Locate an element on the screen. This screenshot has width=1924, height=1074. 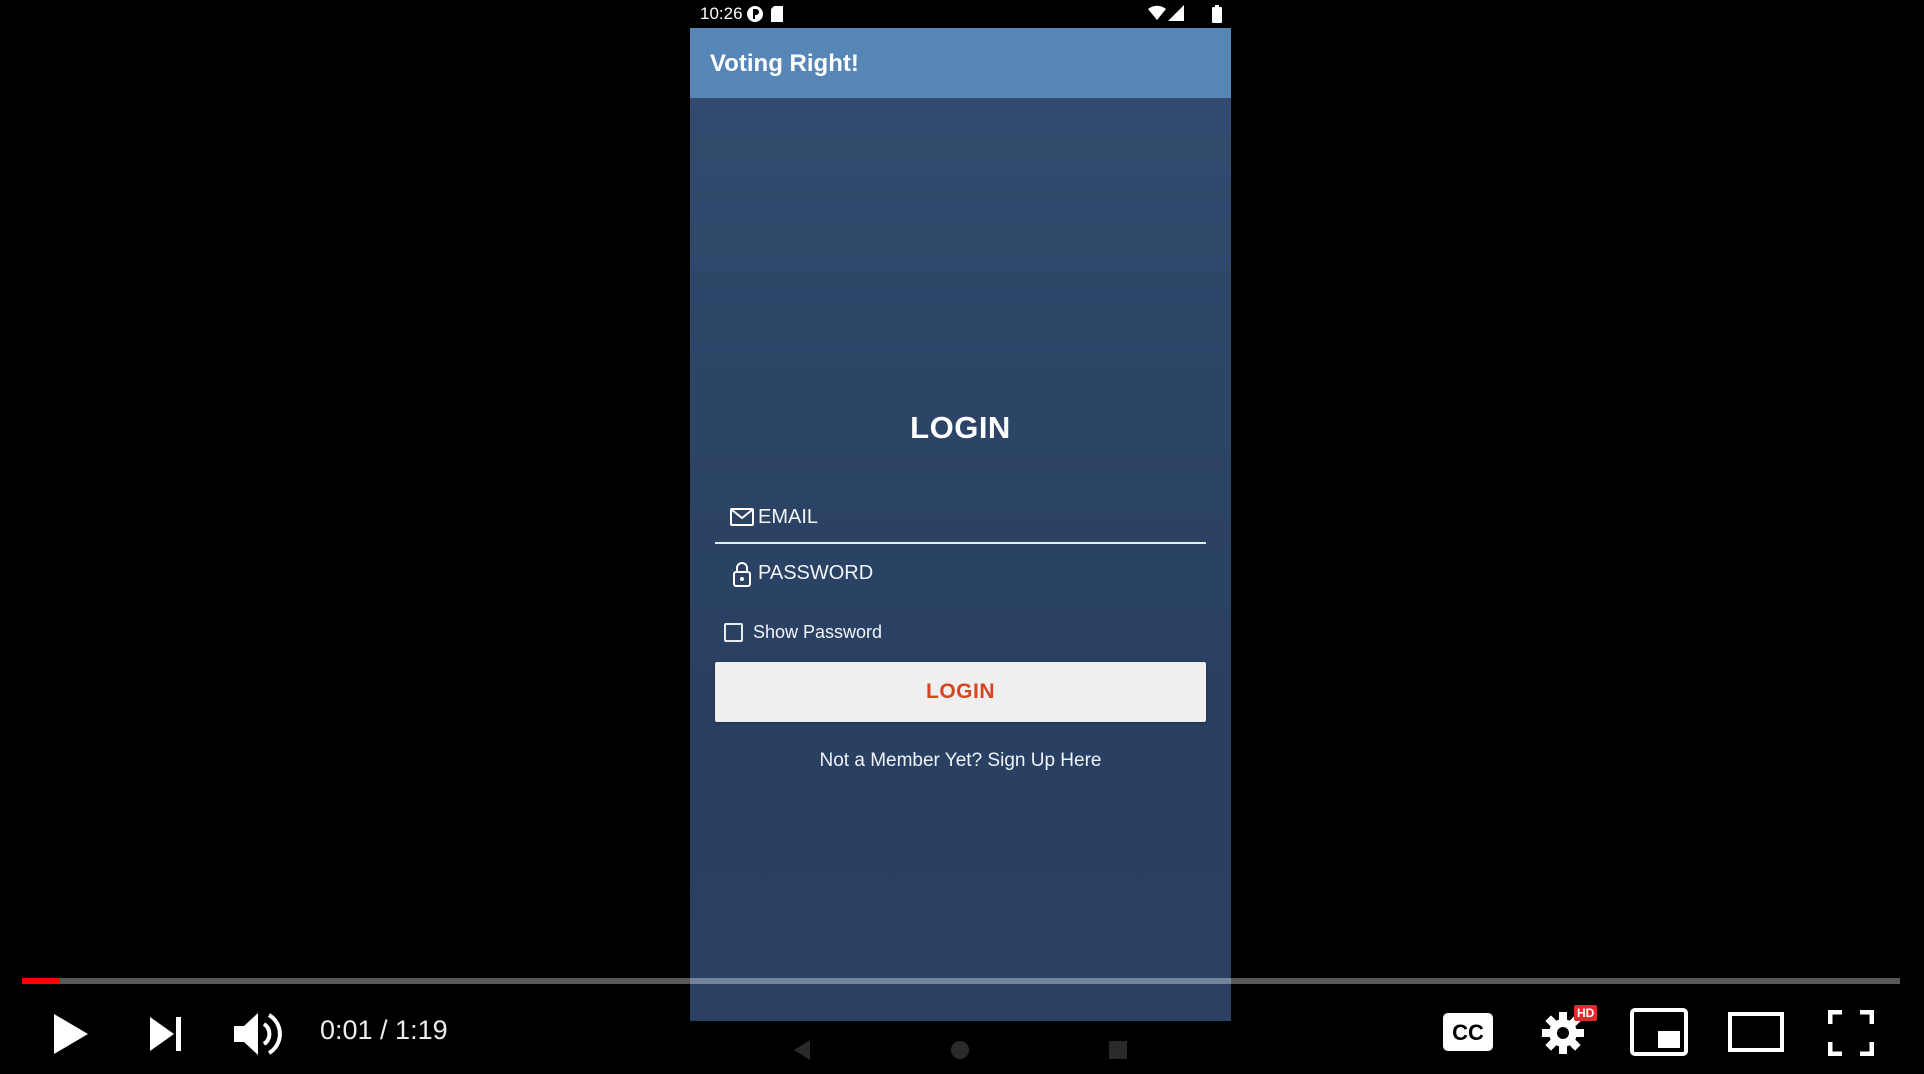
wifi-icon is located at coordinates (1157, 15).